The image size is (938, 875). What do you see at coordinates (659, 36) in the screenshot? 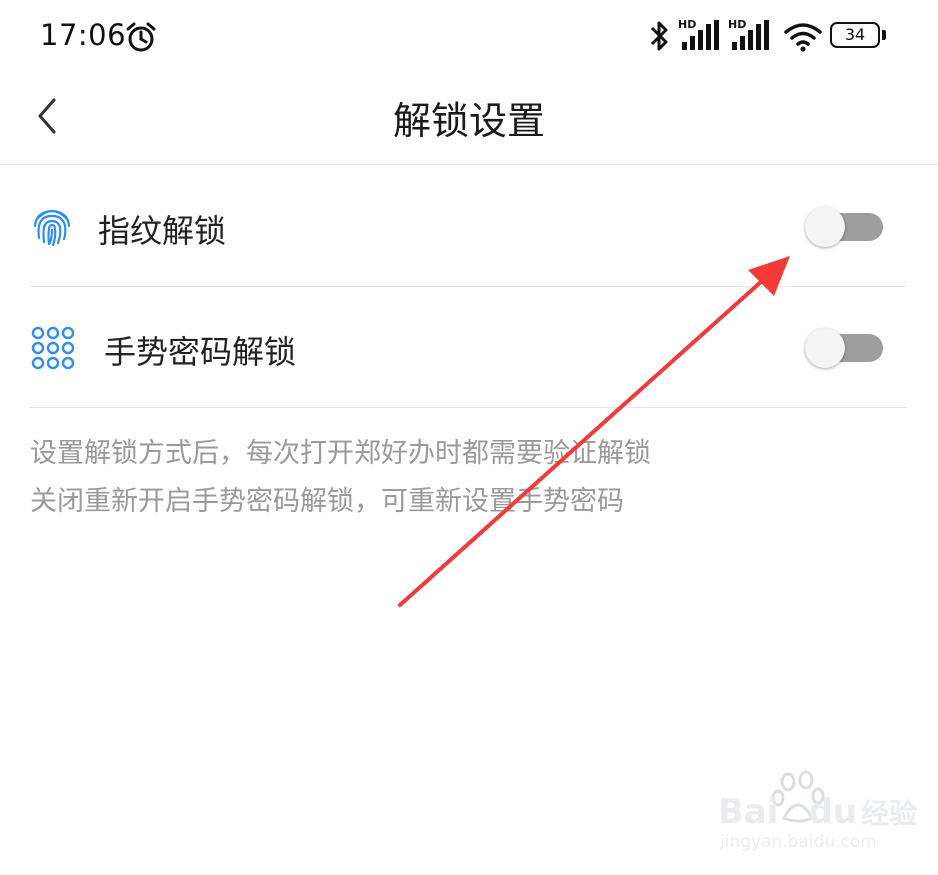
I see `bluetooth-icon` at bounding box center [659, 36].